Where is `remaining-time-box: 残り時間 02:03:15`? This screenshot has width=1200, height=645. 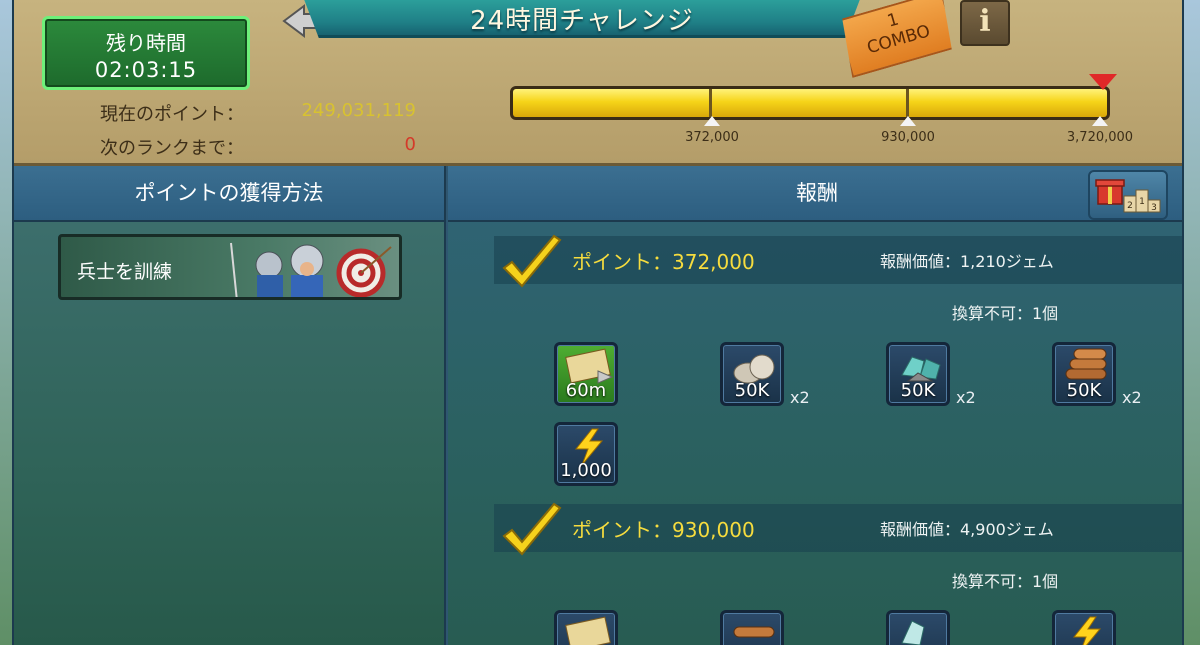 remaining-time-box: 残り時間 02:03:15 is located at coordinates (146, 53).